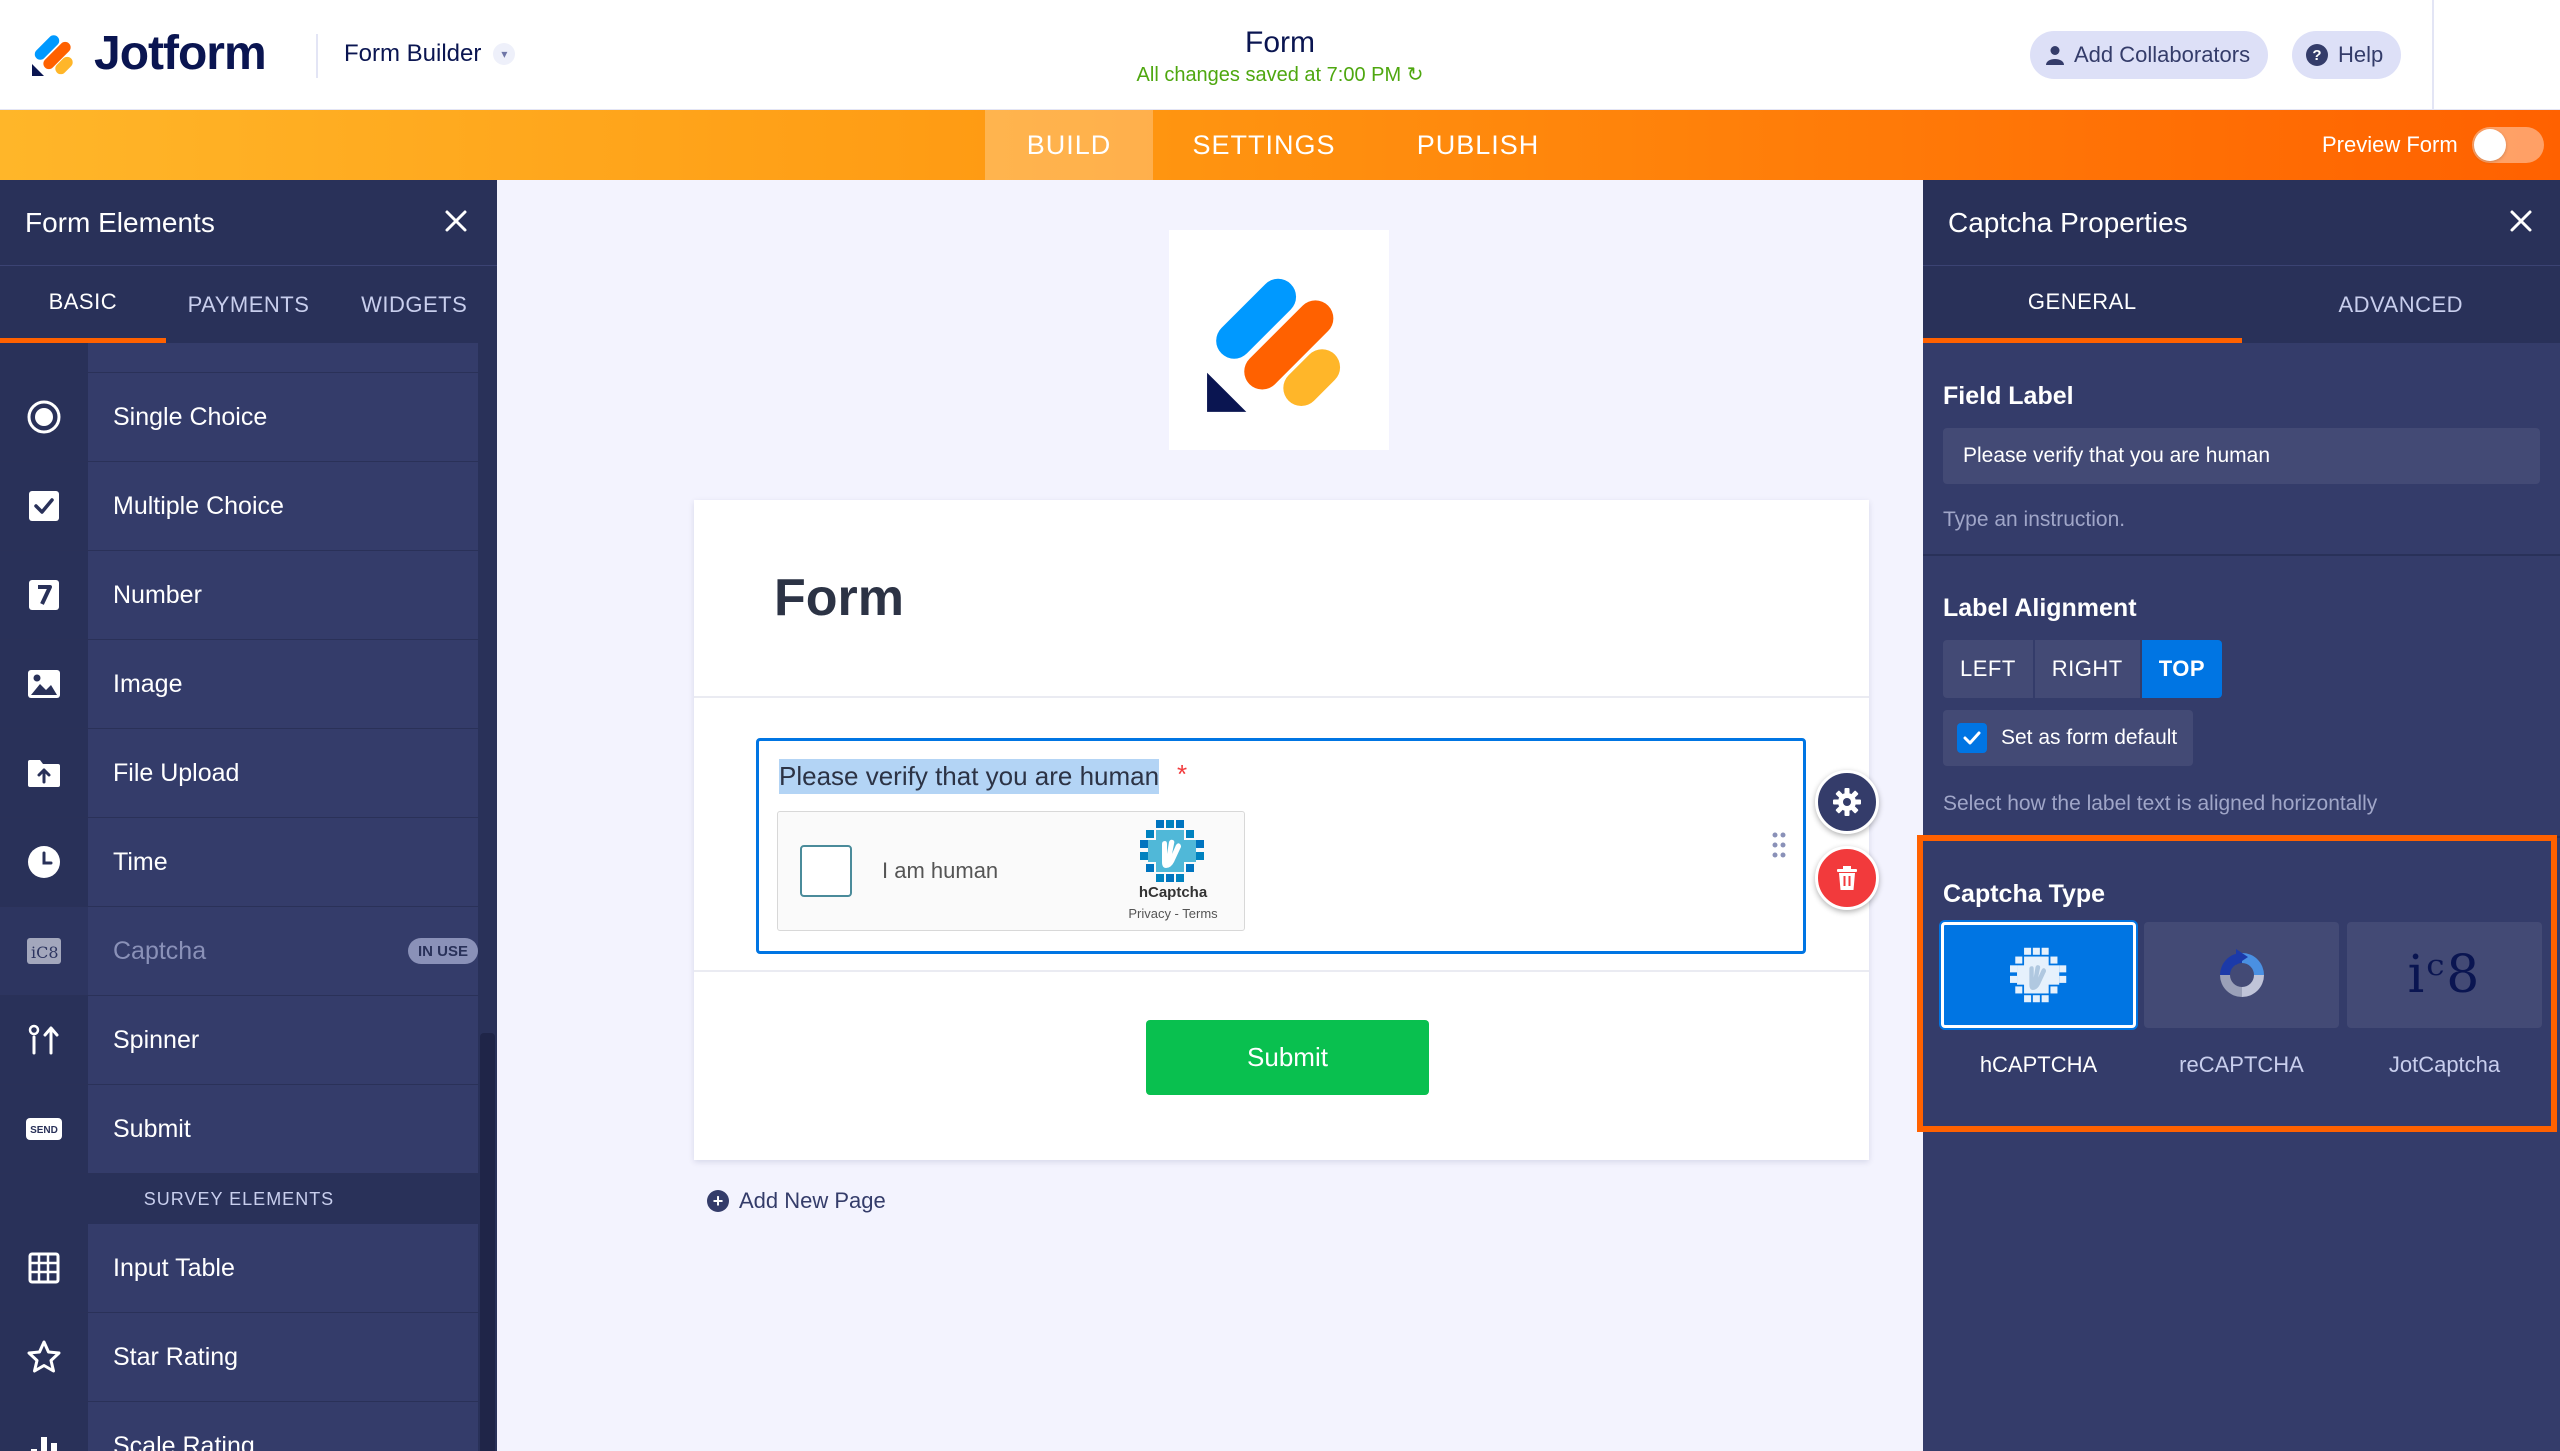  Describe the element at coordinates (1011, 871) in the screenshot. I see `hcaptcha-widget: I am human hCaptcha Privacy - Terms` at that location.